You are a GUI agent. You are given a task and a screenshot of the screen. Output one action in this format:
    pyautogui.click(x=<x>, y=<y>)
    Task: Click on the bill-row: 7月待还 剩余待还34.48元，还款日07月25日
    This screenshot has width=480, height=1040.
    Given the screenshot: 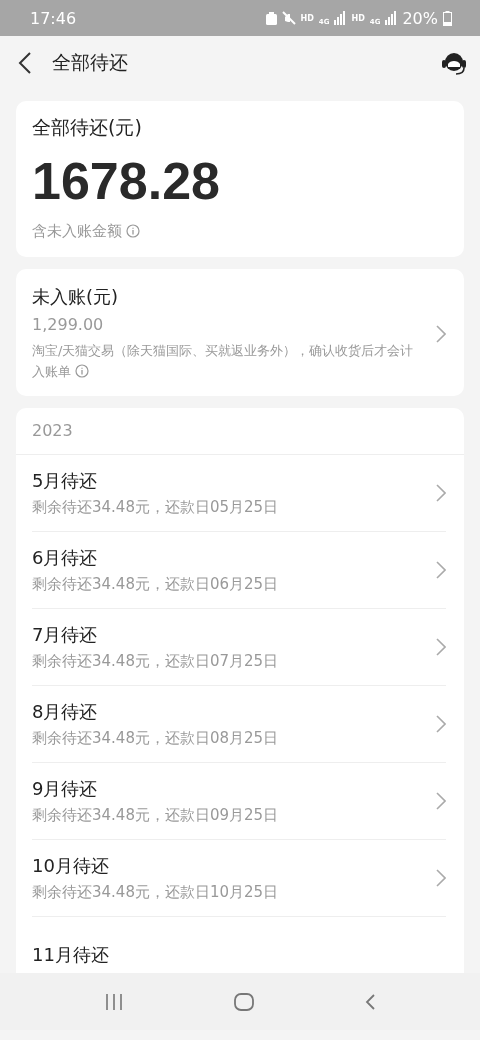 What is the action you would take?
    pyautogui.click(x=239, y=647)
    